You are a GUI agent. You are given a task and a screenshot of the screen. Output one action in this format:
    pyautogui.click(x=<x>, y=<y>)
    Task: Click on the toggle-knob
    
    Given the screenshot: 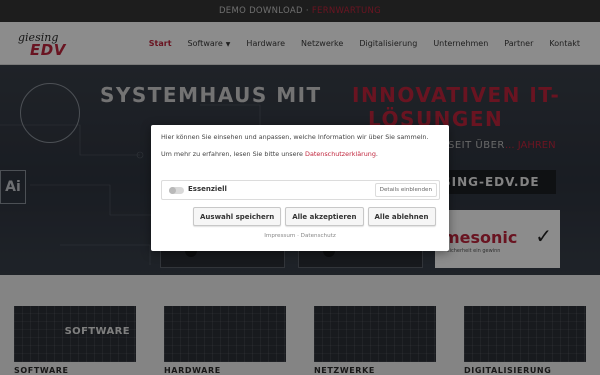 What is the action you would take?
    pyautogui.click(x=172, y=190)
    